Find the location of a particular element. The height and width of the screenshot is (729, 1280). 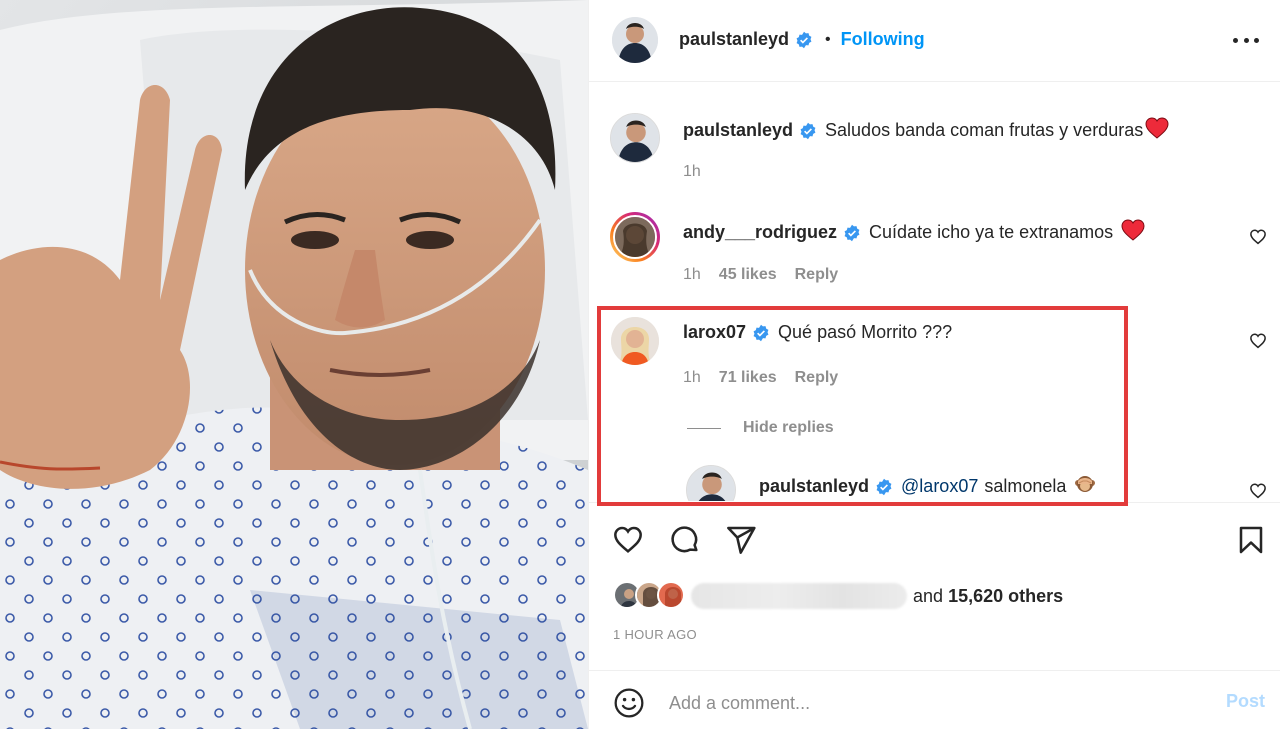

reply-username: paulstanleyd is located at coordinates (814, 486).